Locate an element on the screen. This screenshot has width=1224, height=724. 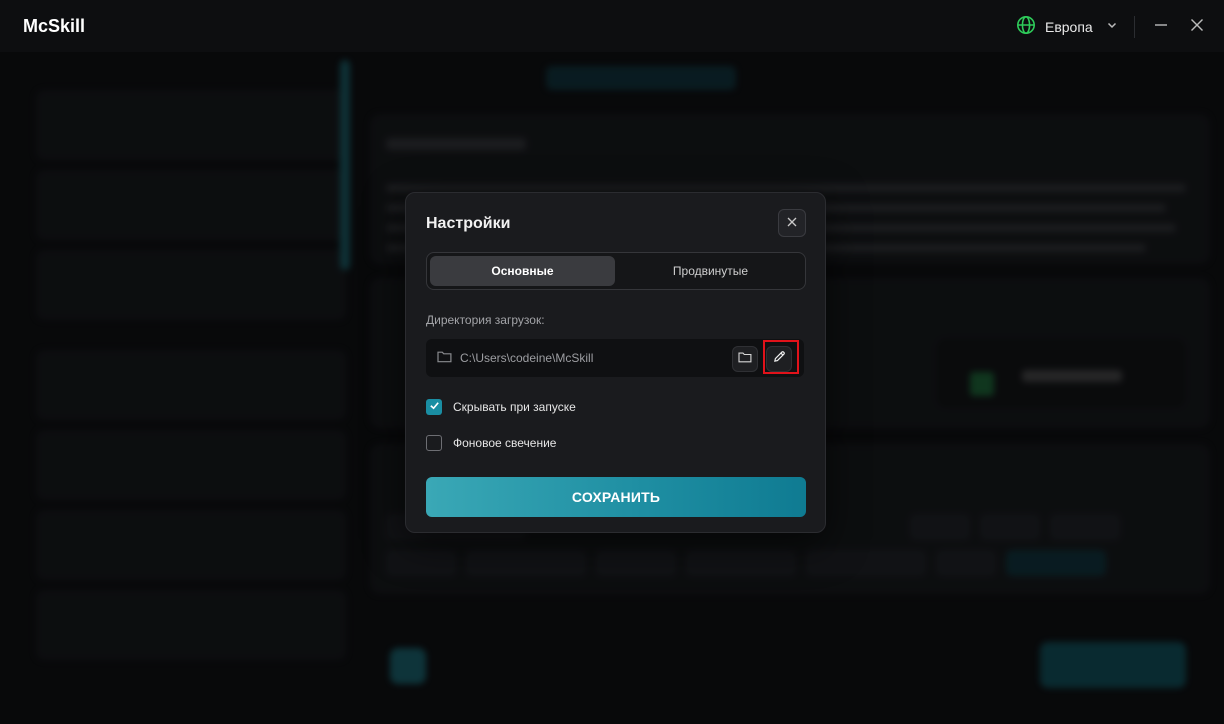
minimize-icon is located at coordinates (1161, 27).